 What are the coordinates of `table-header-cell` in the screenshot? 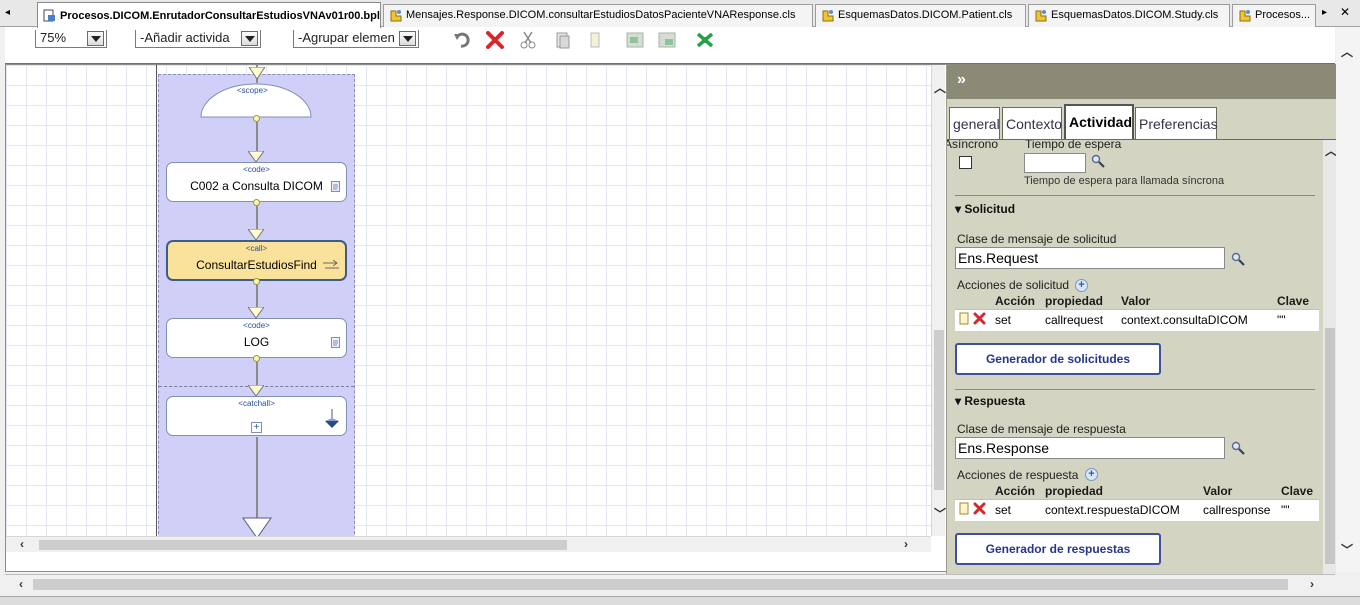 It's located at (973, 491).